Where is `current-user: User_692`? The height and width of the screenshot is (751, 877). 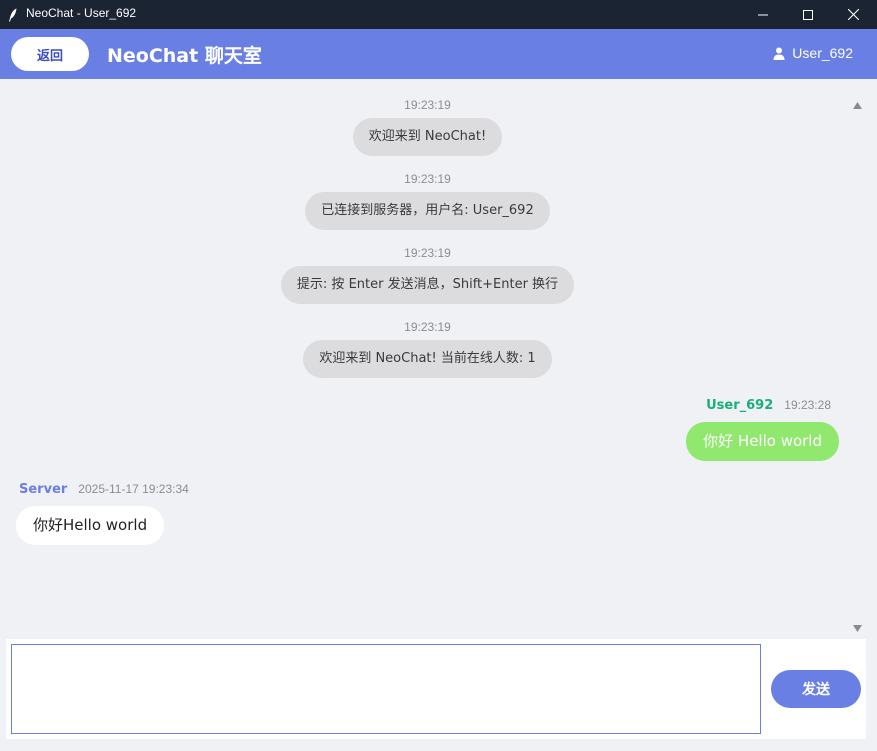
current-user: User_692 is located at coordinates (813, 53).